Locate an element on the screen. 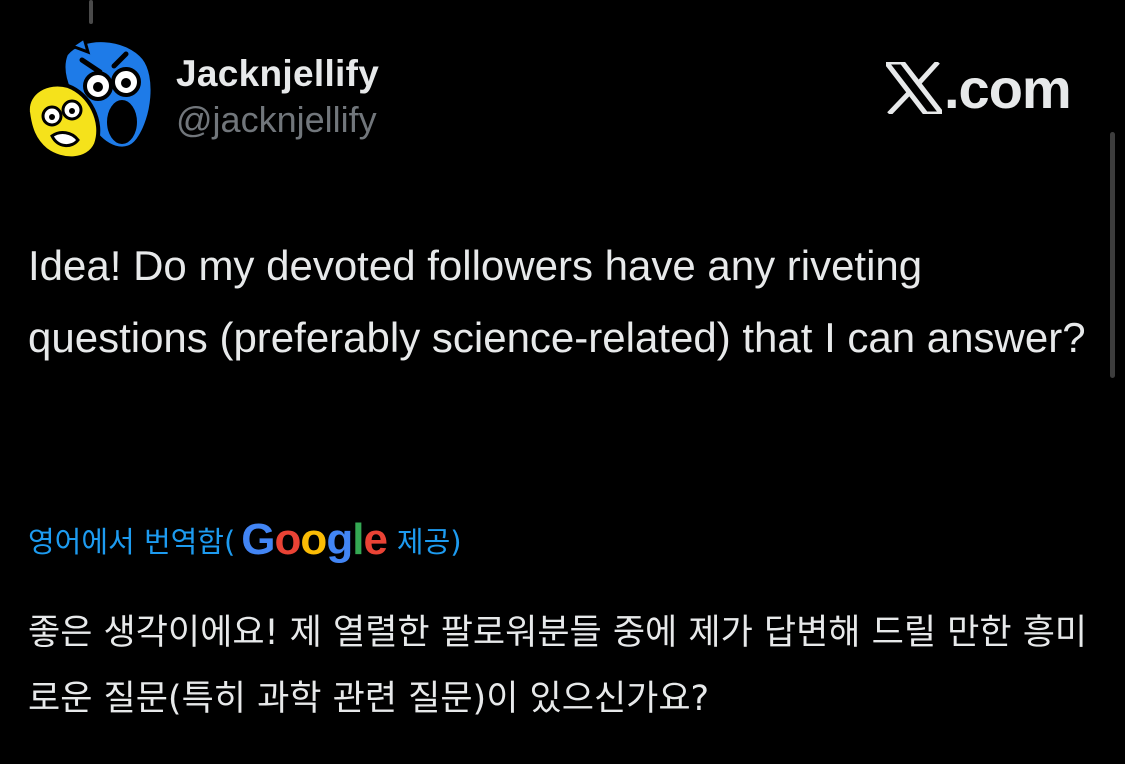  two-cartoon-faces-avatar-icon is located at coordinates (90, 98).